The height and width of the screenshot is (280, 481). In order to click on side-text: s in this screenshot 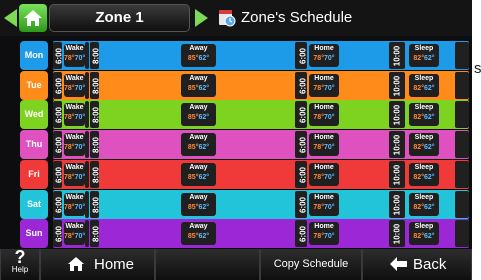, I will do `click(477, 68)`.